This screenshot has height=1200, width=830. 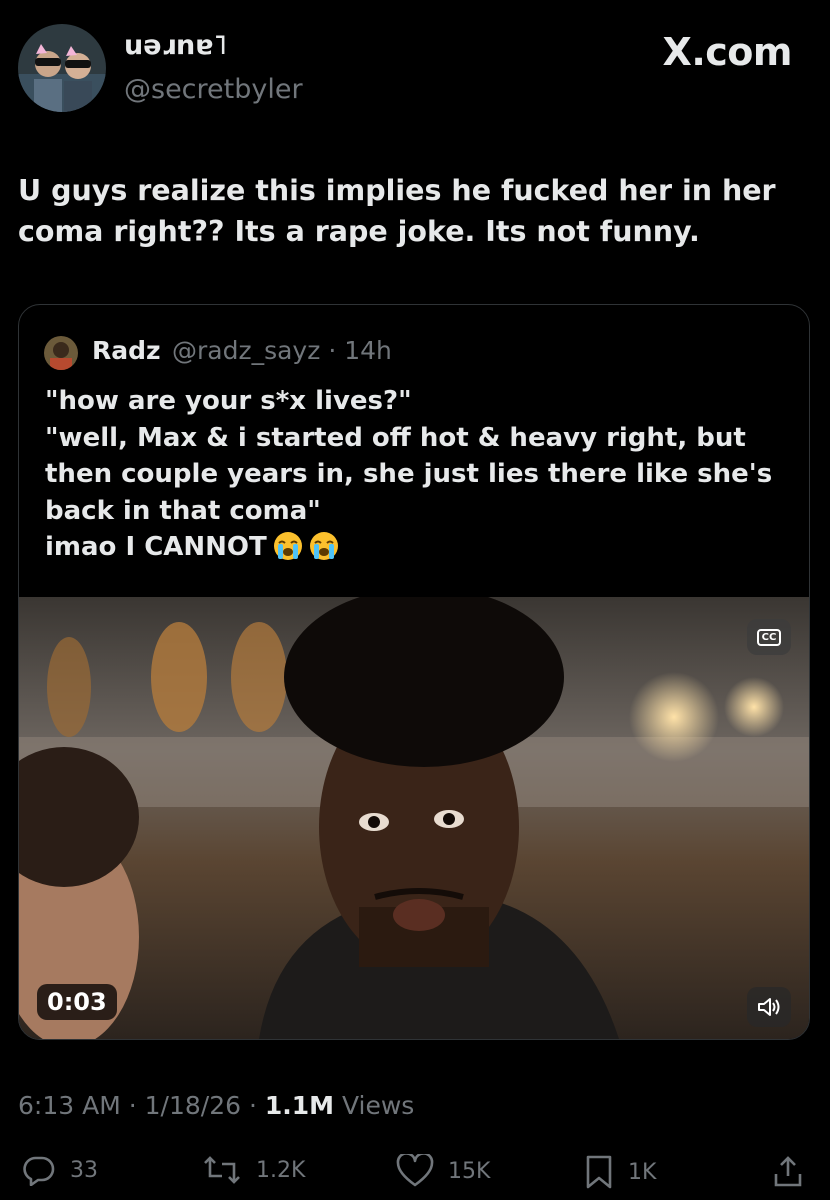 What do you see at coordinates (77, 1002) in the screenshot?
I see `video-timer: 0:03` at bounding box center [77, 1002].